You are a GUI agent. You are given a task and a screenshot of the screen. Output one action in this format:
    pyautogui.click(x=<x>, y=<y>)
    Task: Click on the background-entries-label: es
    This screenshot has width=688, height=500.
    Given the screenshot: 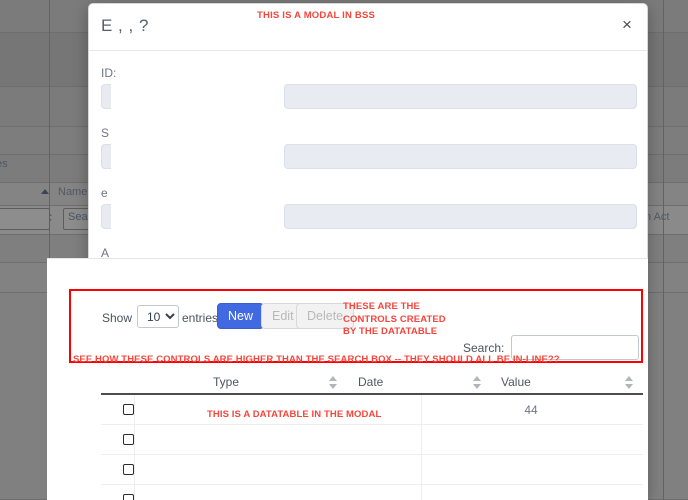 What is the action you would take?
    pyautogui.click(x=4, y=164)
    